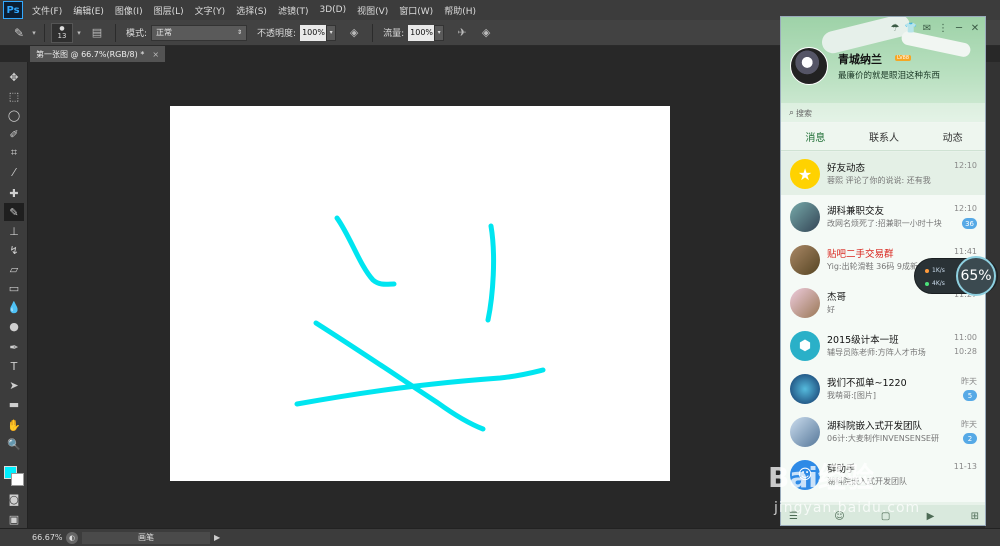 This screenshot has width=1000, height=546. What do you see at coordinates (14, 385) in the screenshot?
I see `path-select-tool-icon: ➤` at bounding box center [14, 385].